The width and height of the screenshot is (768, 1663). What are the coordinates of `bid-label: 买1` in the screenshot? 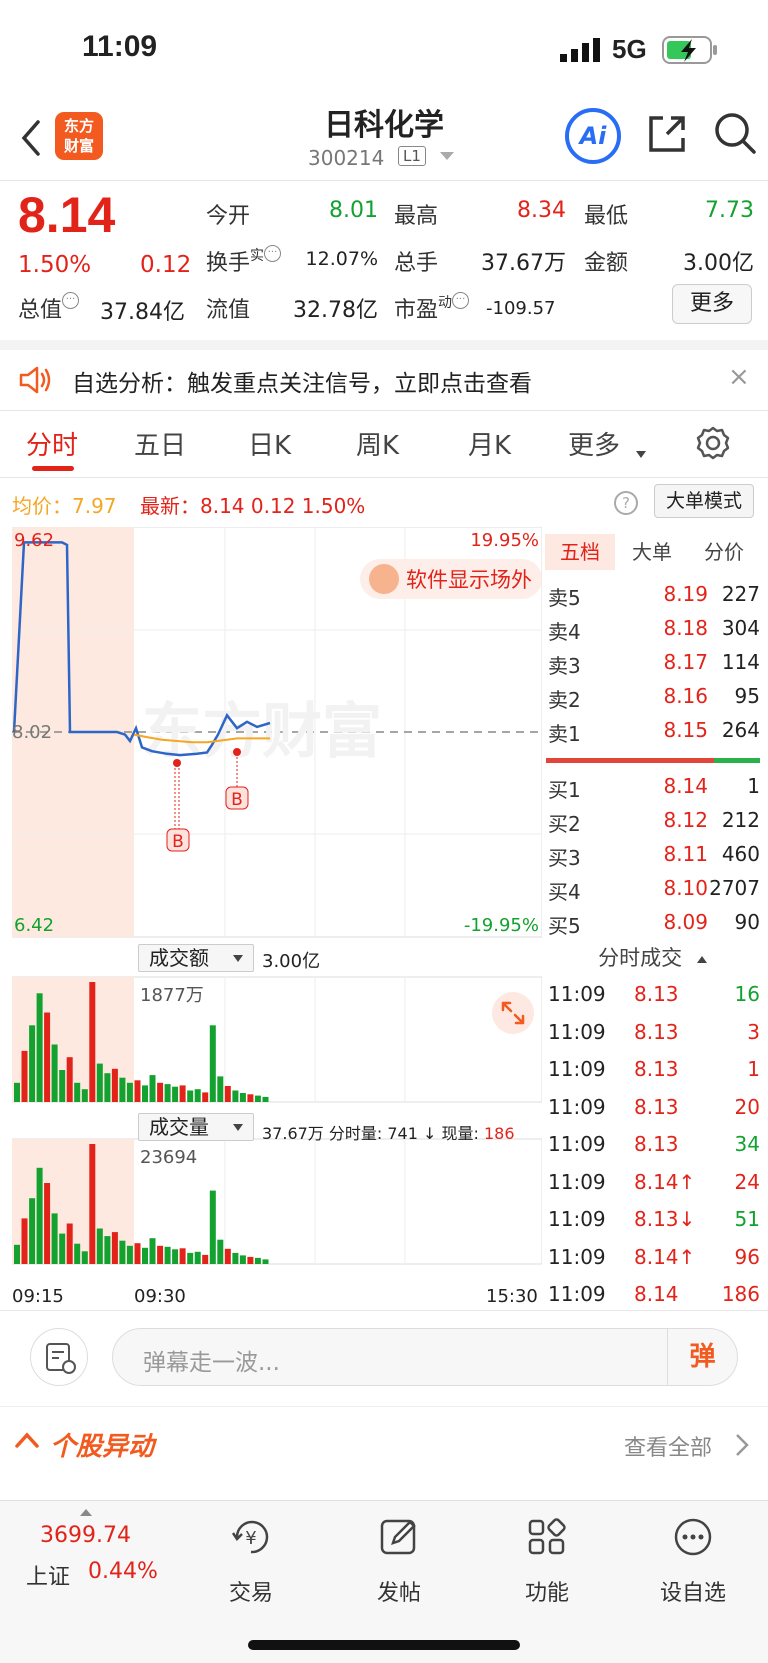 It's located at (564, 790).